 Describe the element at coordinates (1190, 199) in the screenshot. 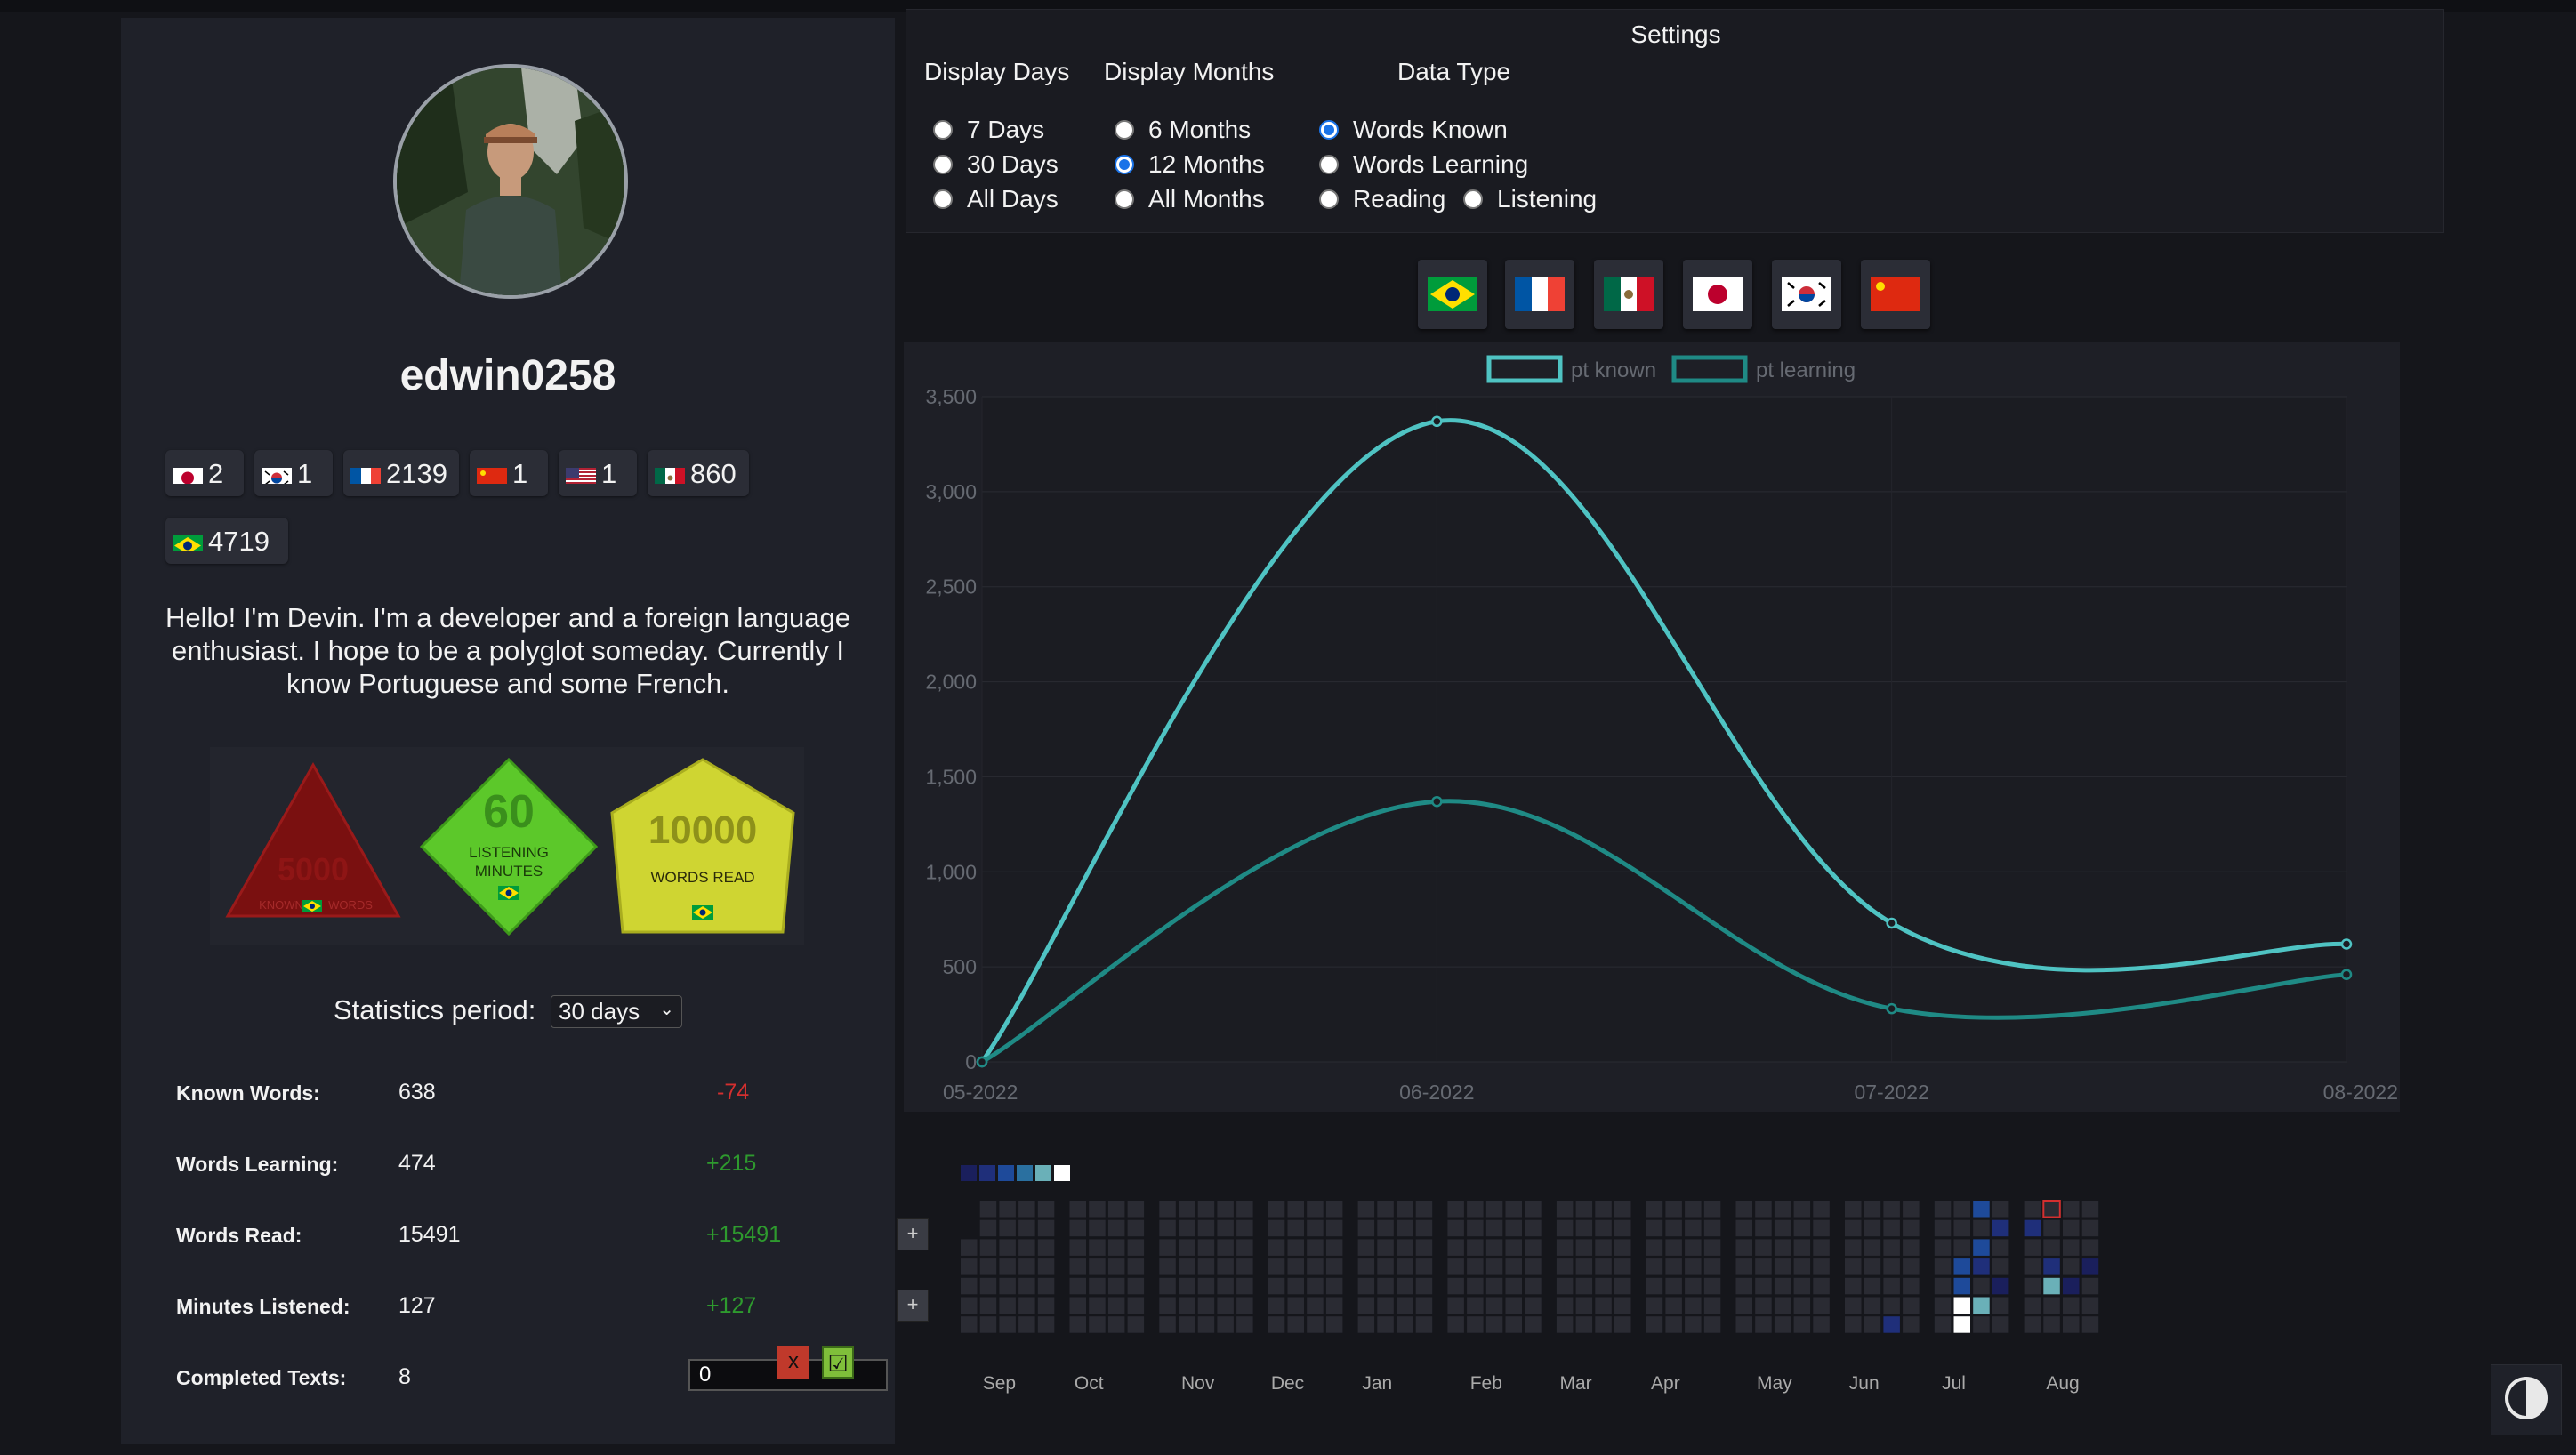

I see `radio-all-months: All Months` at that location.